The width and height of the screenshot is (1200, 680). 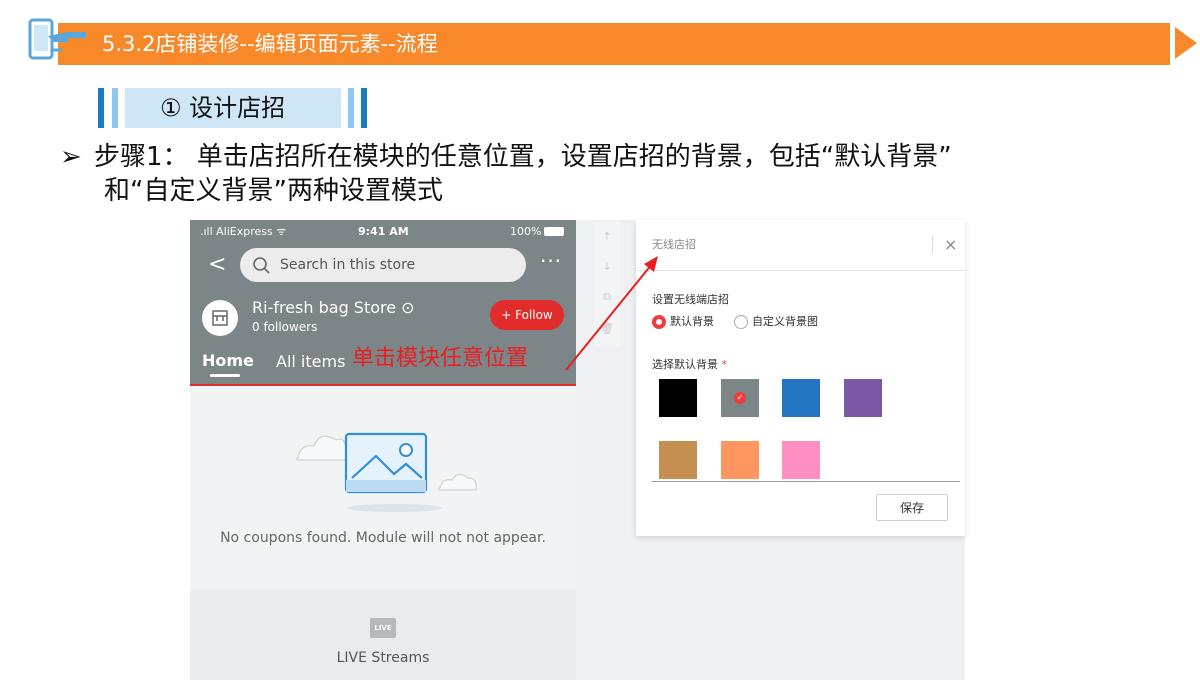 What do you see at coordinates (692, 322) in the screenshot?
I see `default-background-option: 默认背景` at bounding box center [692, 322].